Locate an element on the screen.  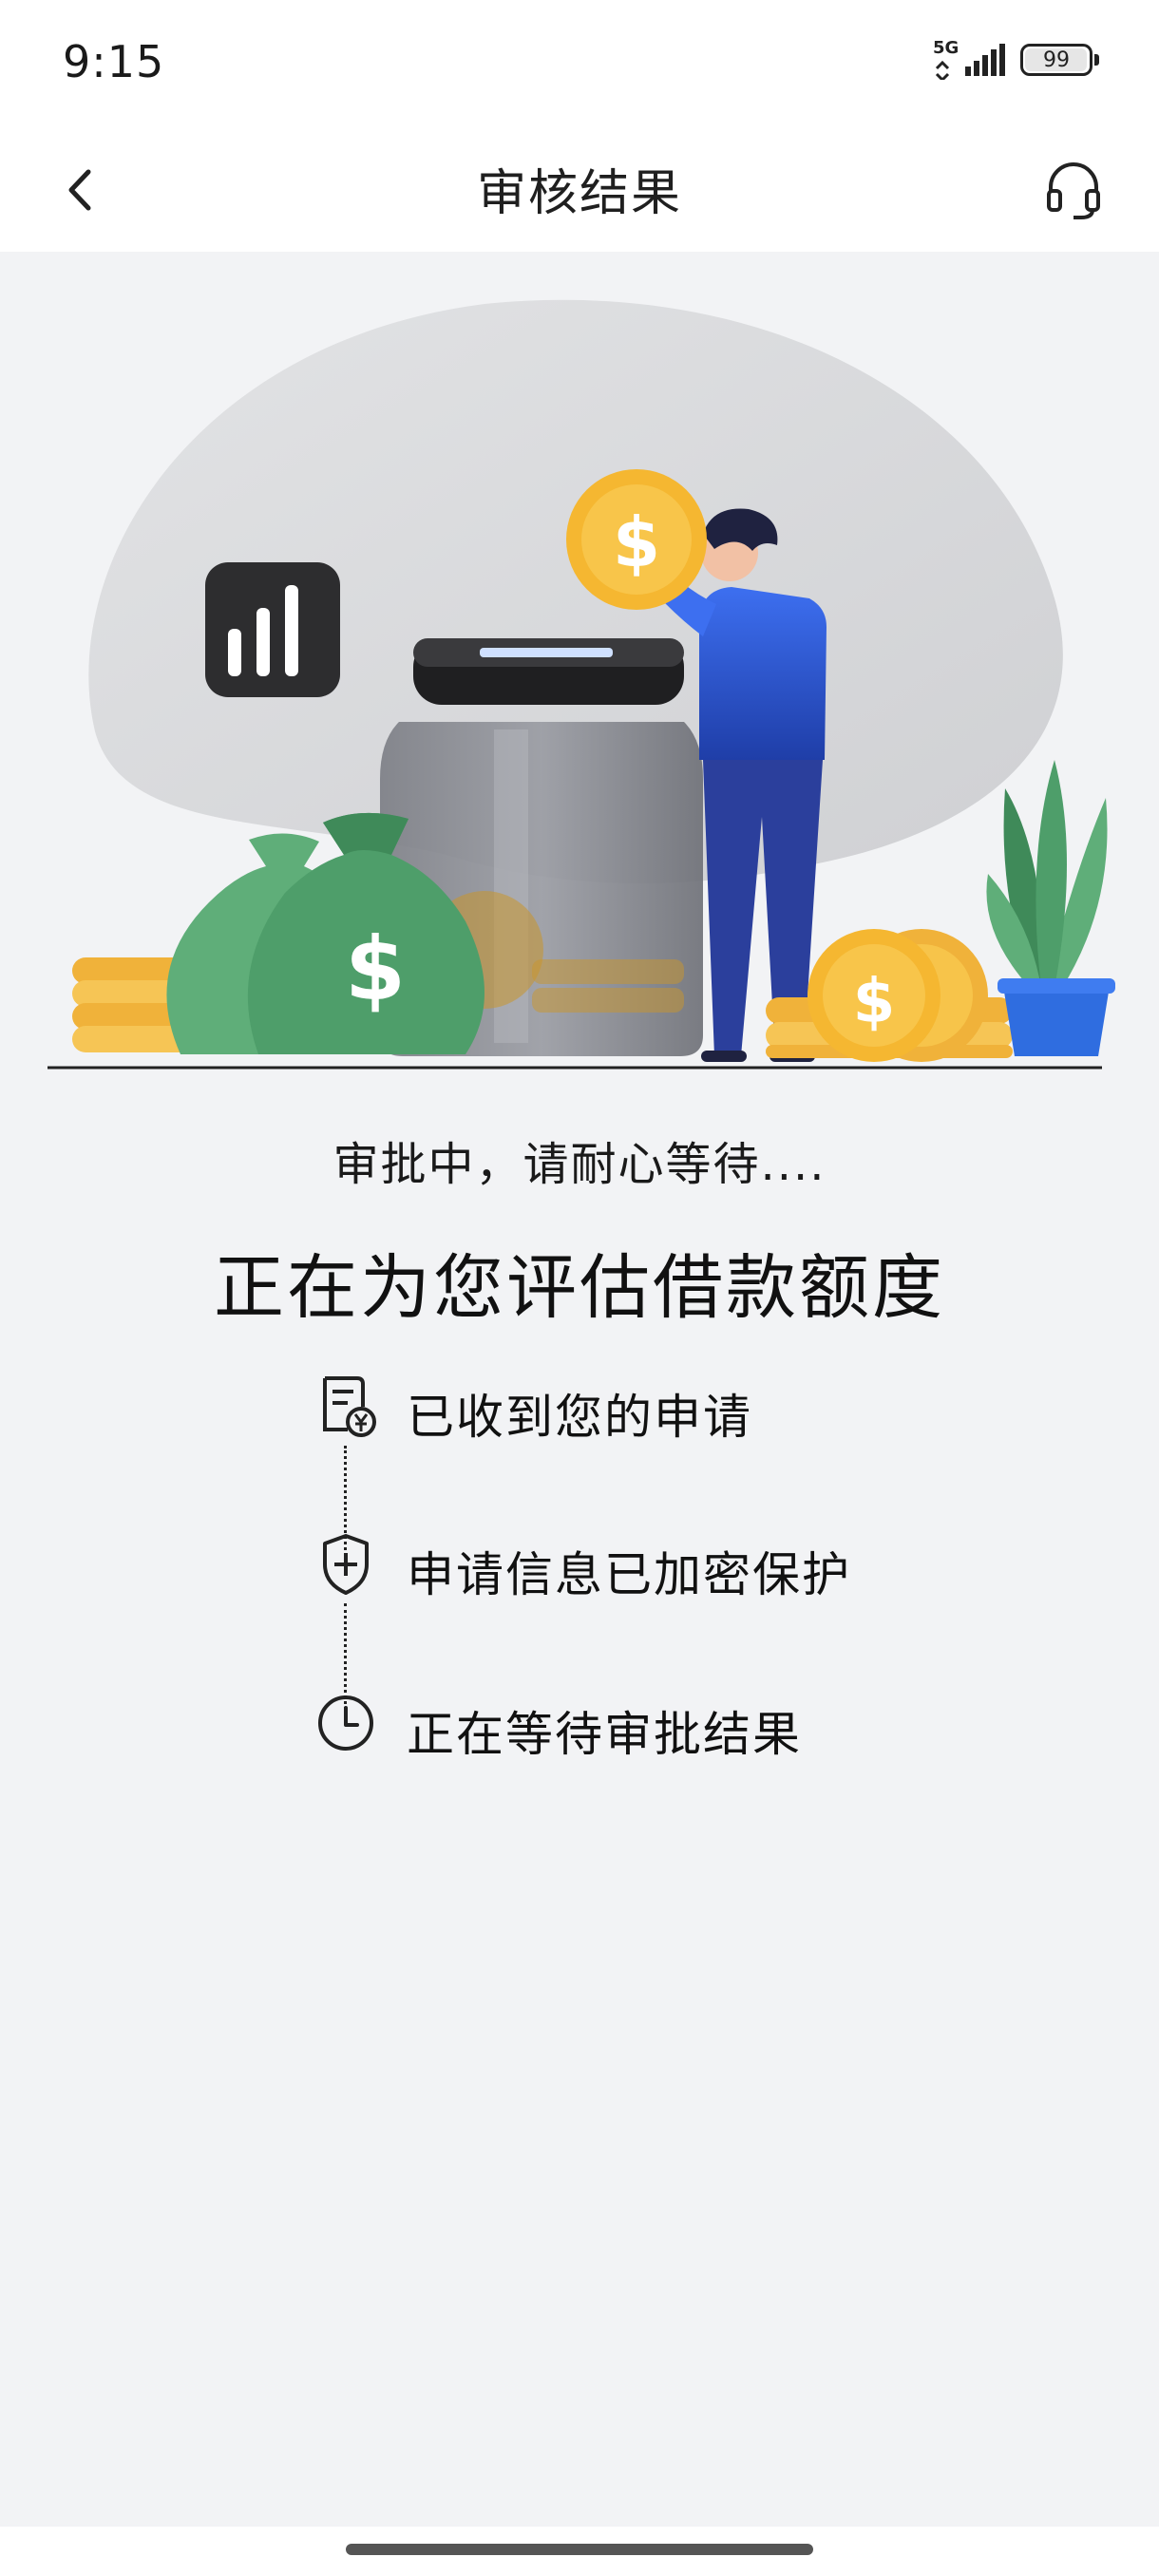
status-bar: 9:15 5G 99 is located at coordinates (579, 64).